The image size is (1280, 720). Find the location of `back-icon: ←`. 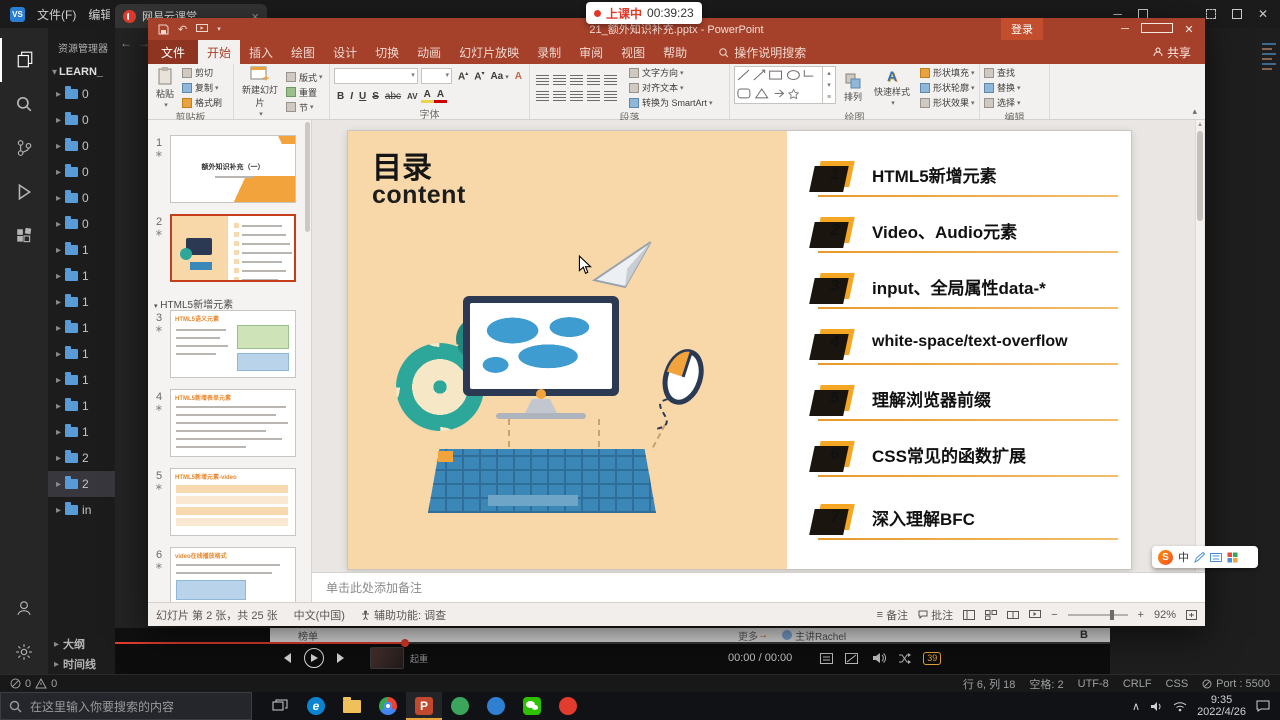

back-icon: ← is located at coordinates (126, 43).